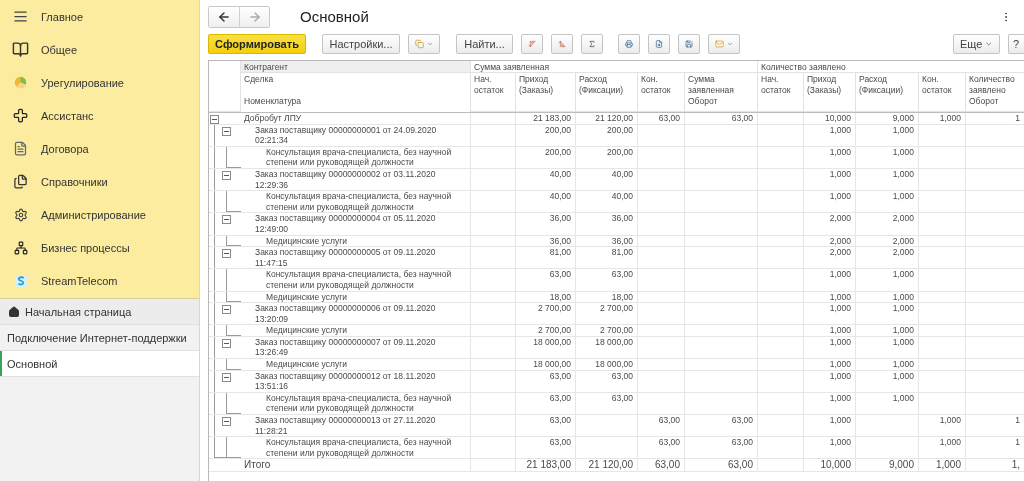  What do you see at coordinates (99, 280) in the screenshot?
I see `section-menu-item: StreamTelecom` at bounding box center [99, 280].